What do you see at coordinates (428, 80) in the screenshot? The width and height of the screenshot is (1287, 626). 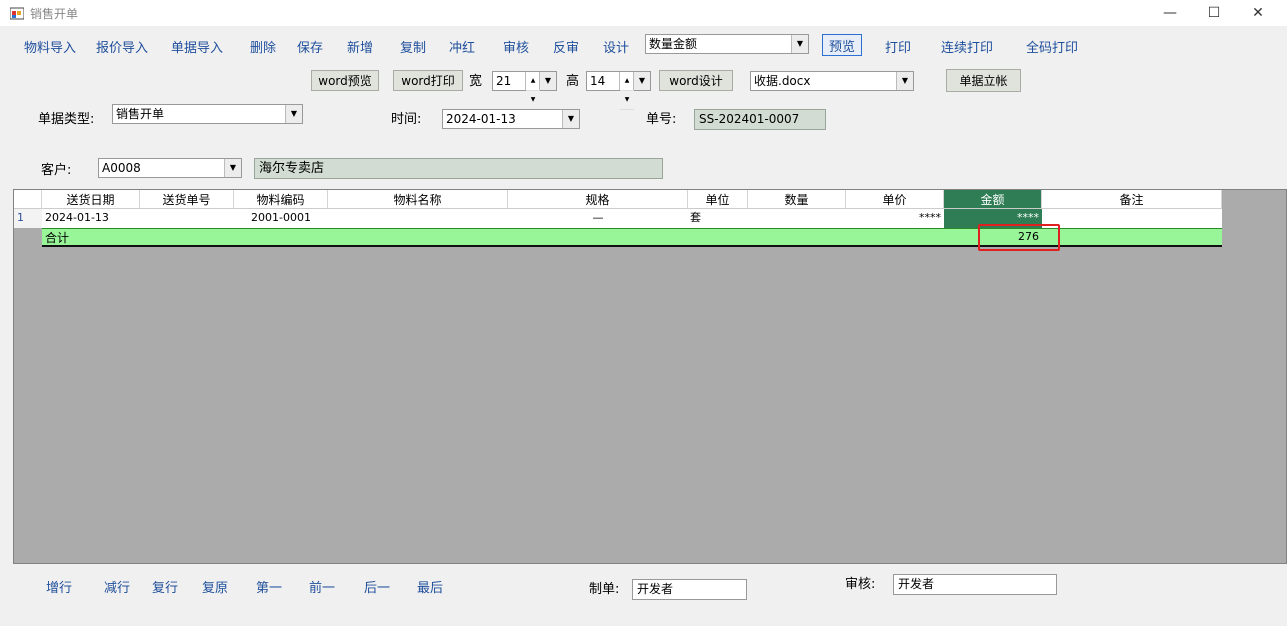 I see `word-print-button: word打印` at bounding box center [428, 80].